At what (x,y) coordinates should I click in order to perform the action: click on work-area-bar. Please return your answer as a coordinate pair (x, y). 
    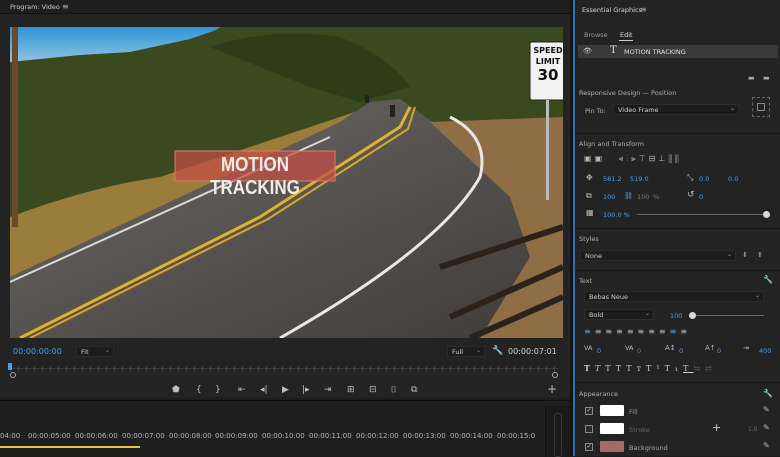
    Looking at the image, I should click on (70, 447).